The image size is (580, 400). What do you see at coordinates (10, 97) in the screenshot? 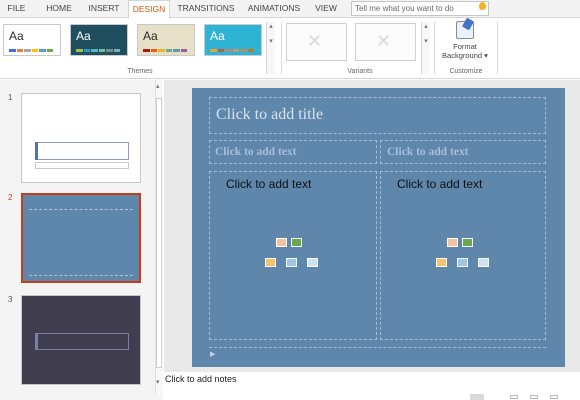
I see `slide-number: 1` at bounding box center [10, 97].